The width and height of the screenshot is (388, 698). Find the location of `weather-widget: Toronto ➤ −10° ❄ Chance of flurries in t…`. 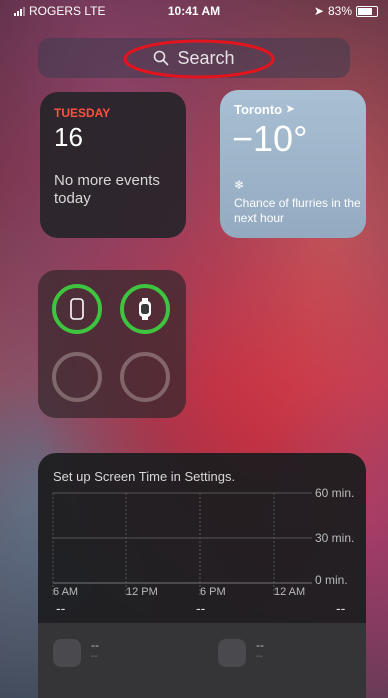

weather-widget: Toronto ➤ −10° ❄ Chance of flurries in t… is located at coordinates (293, 164).